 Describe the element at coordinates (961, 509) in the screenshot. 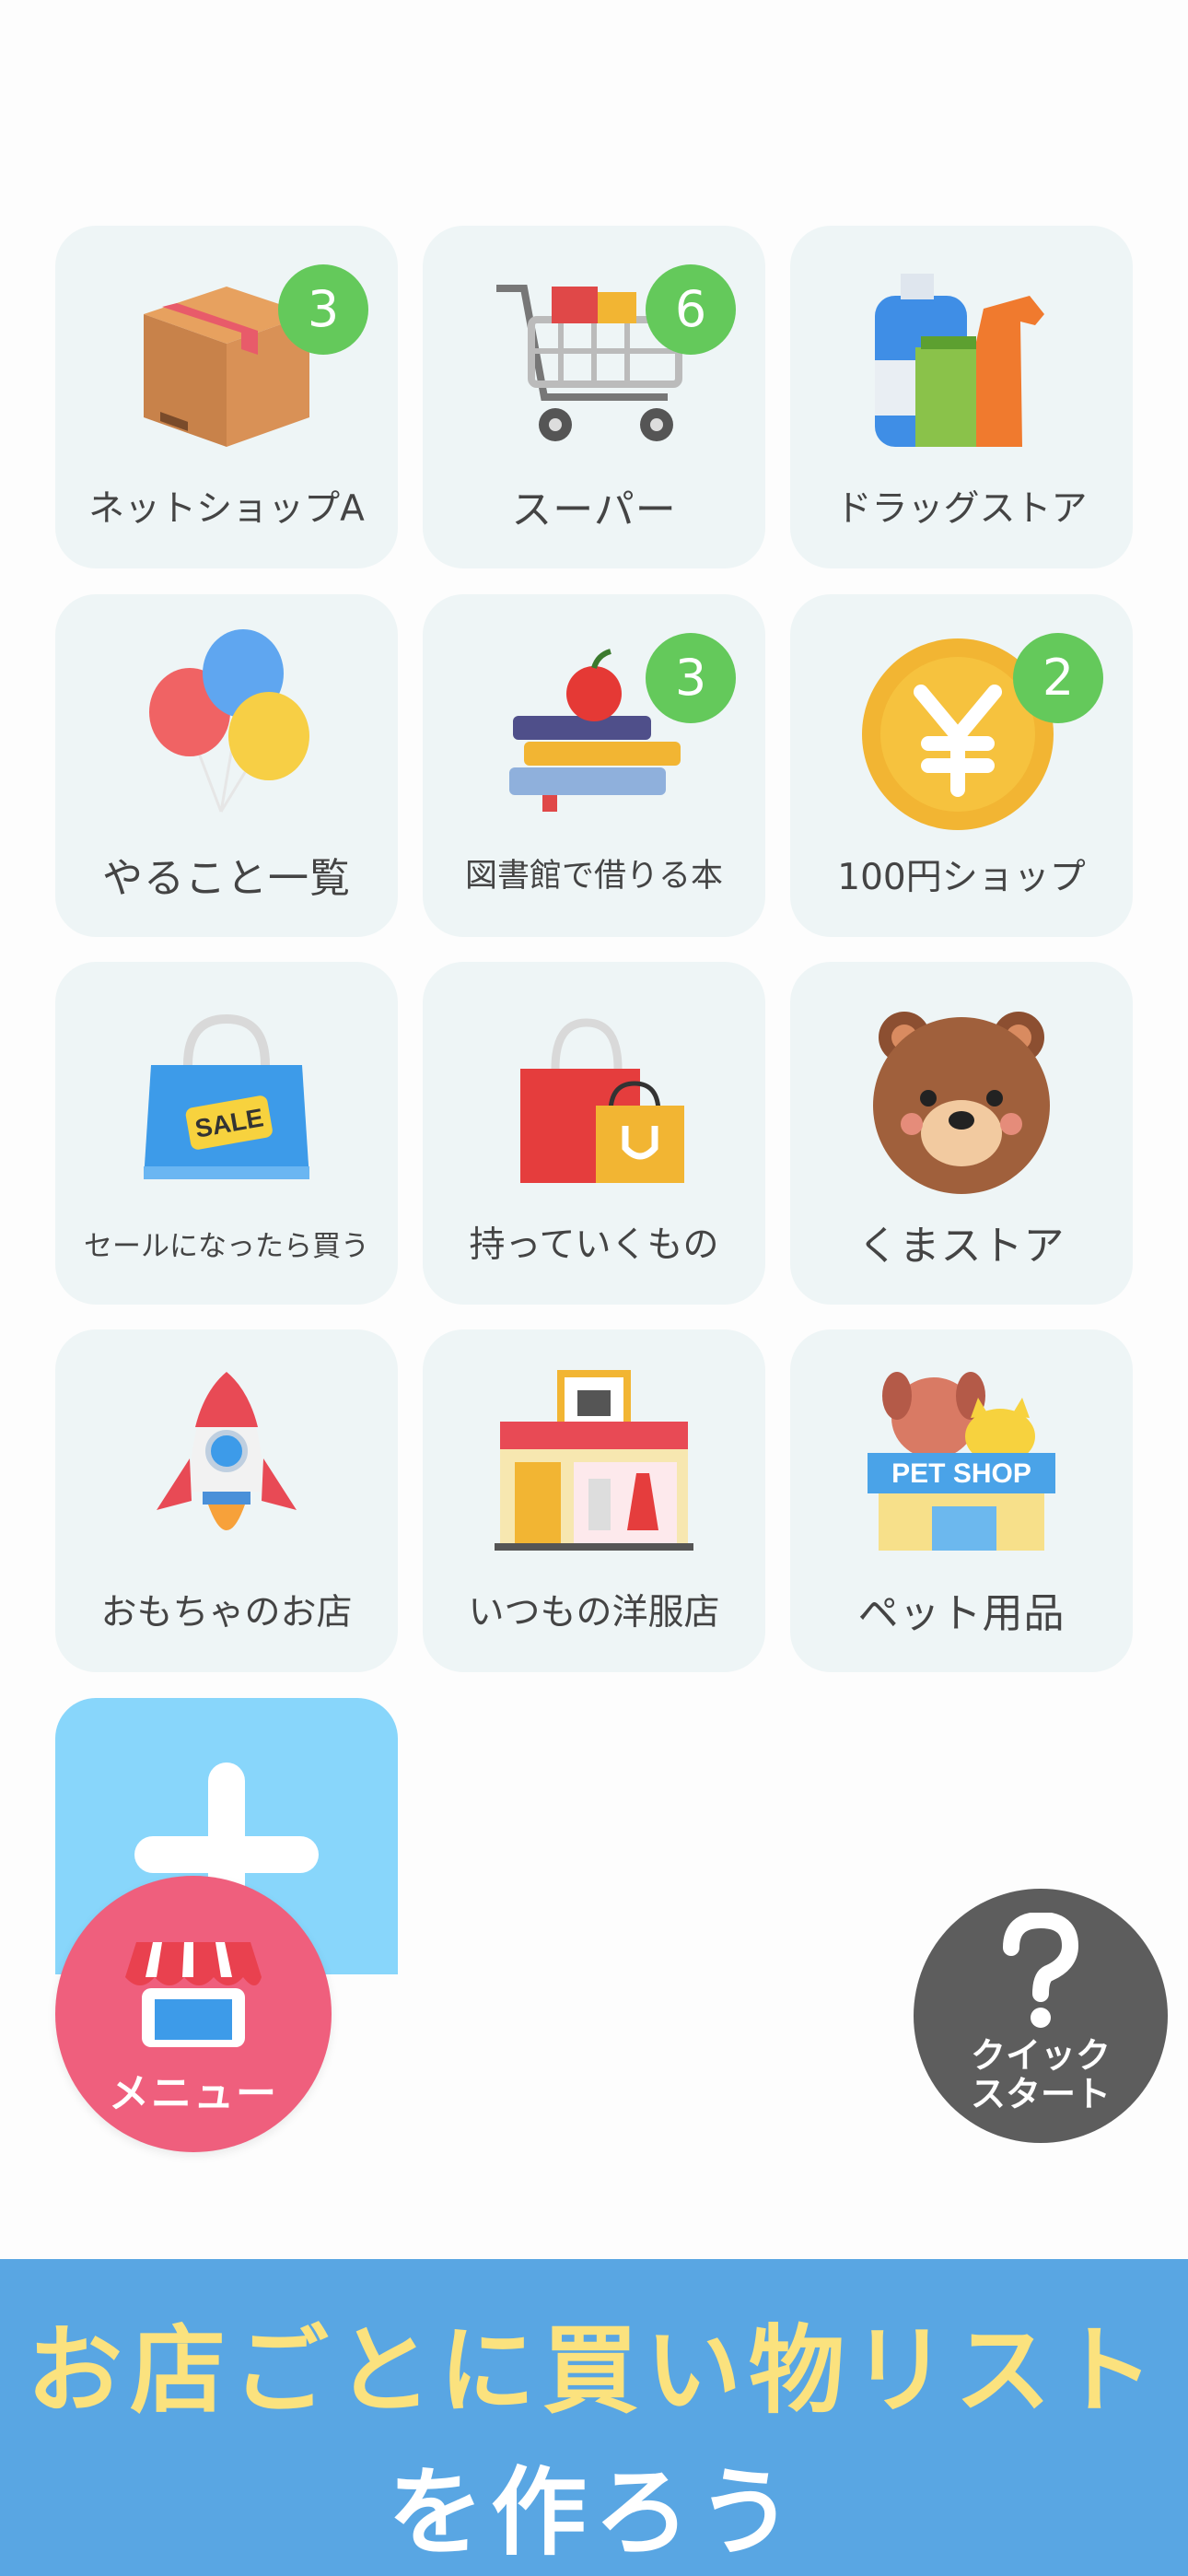

I see `store-label: ドラッグストア` at that location.